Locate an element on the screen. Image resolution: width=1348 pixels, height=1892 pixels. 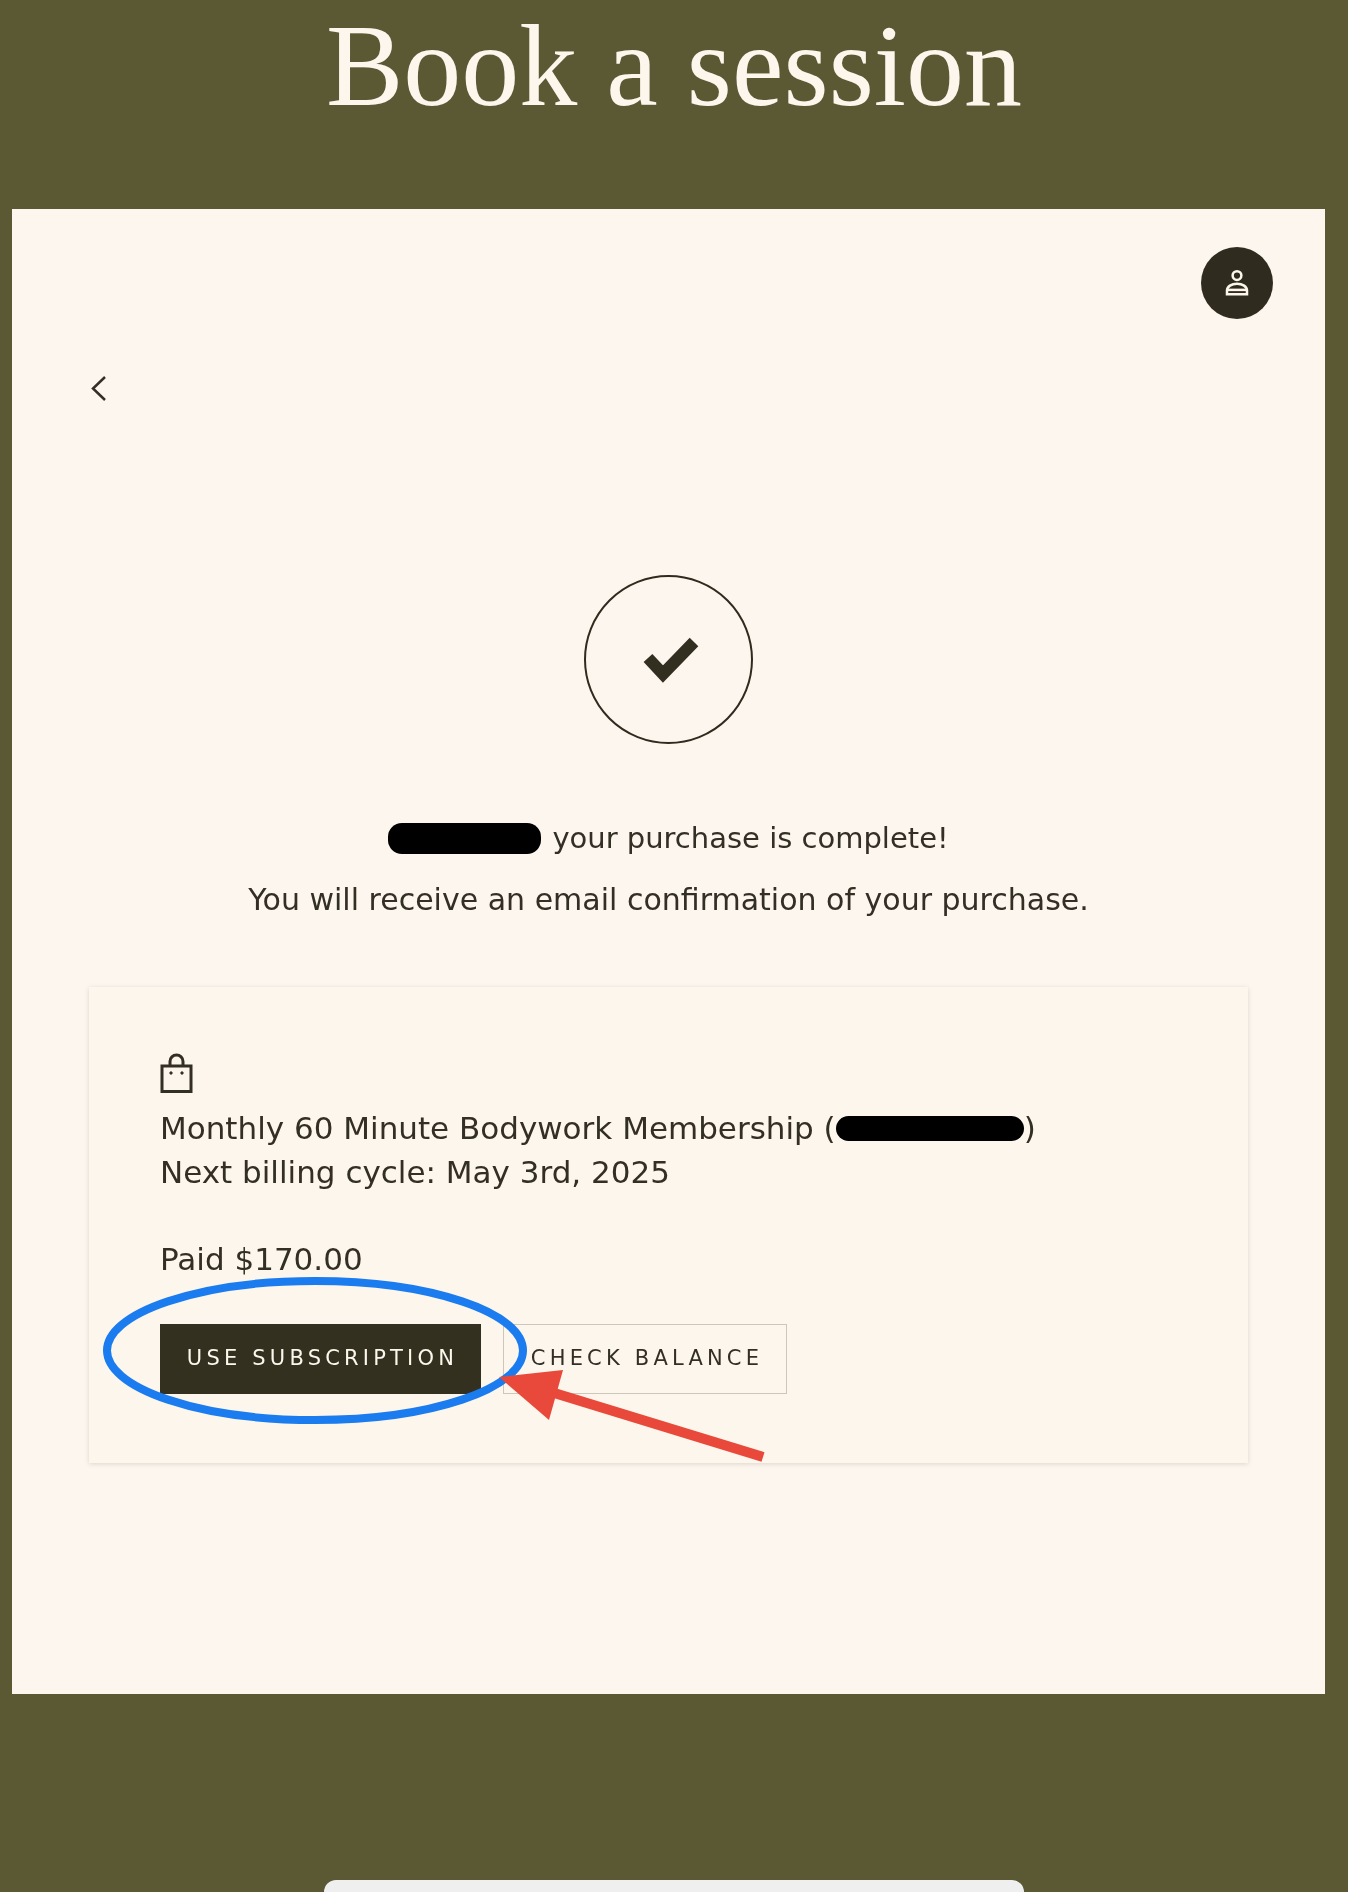
shopping-bag-icon is located at coordinates (176, 1073).